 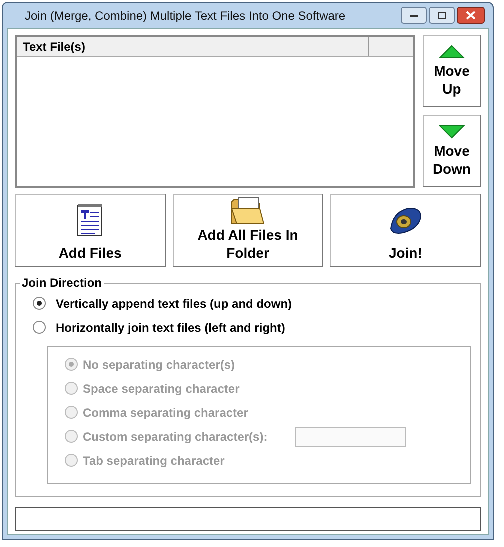 I want to click on action-button: Add Files, so click(x=90, y=230).